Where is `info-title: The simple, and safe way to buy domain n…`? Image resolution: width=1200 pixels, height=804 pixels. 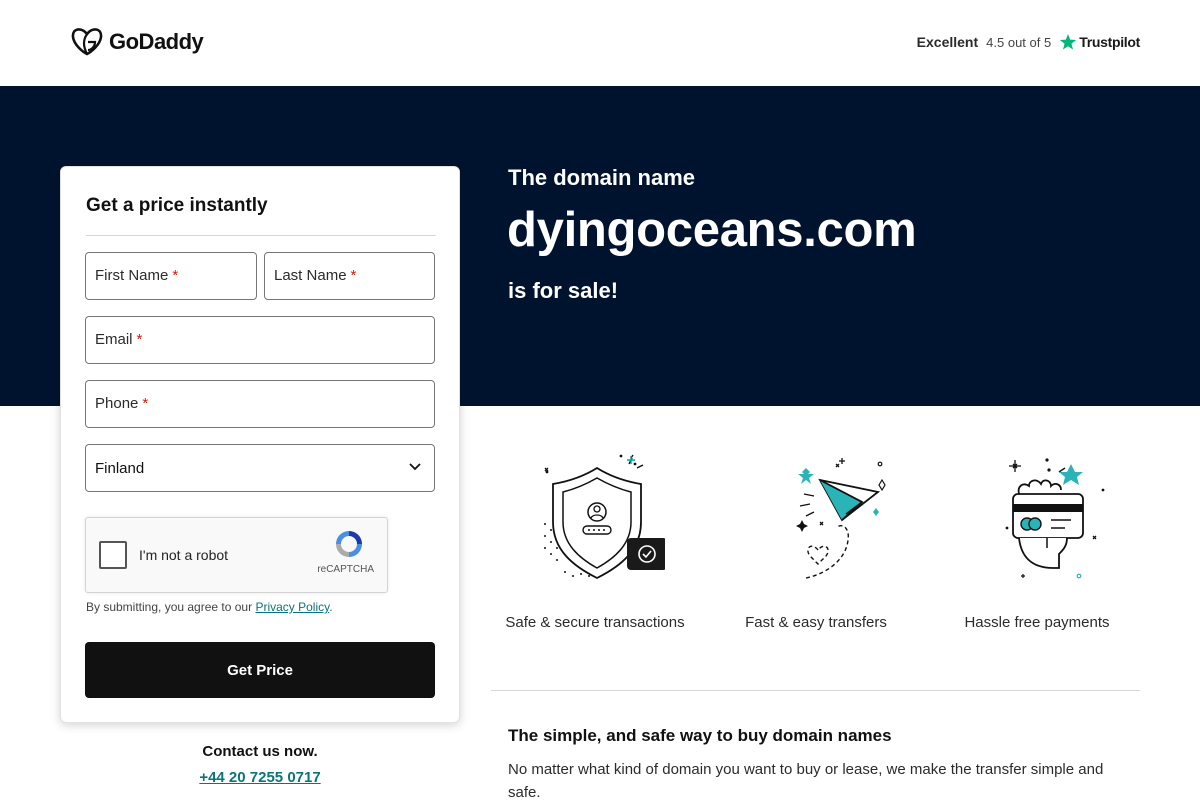 info-title: The simple, and safe way to buy domain n… is located at coordinates (700, 735).